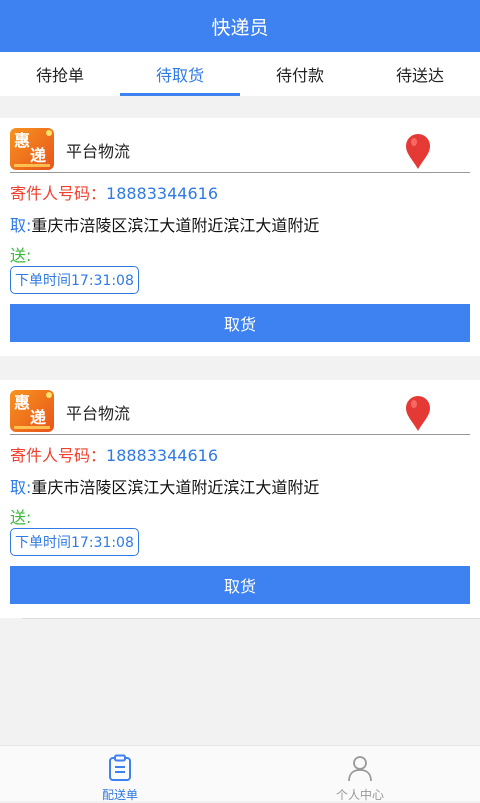  Describe the element at coordinates (119, 795) in the screenshot. I see `tabbar-label: 配送单` at that location.